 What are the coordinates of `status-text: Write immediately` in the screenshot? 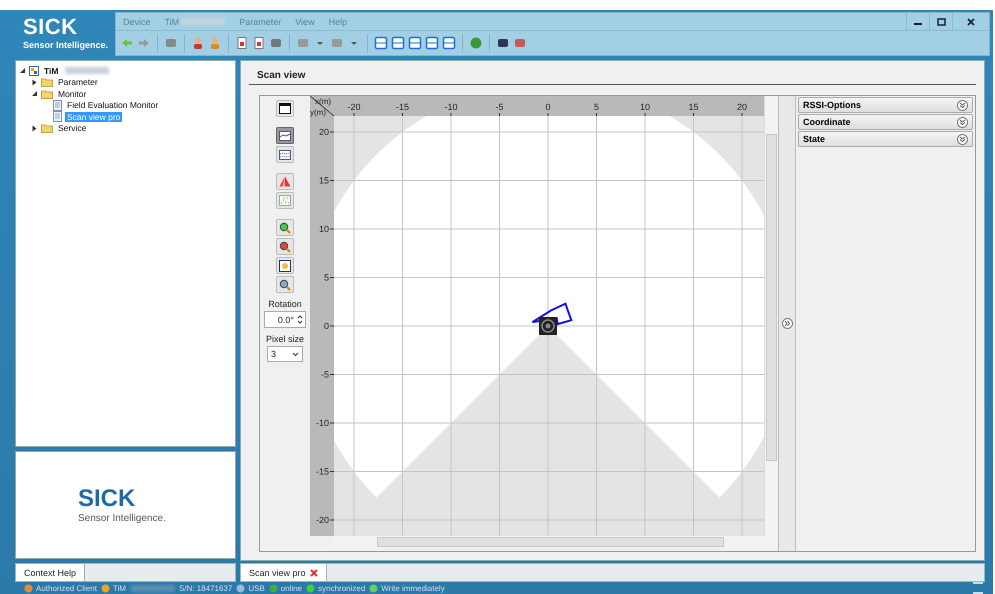 It's located at (413, 588).